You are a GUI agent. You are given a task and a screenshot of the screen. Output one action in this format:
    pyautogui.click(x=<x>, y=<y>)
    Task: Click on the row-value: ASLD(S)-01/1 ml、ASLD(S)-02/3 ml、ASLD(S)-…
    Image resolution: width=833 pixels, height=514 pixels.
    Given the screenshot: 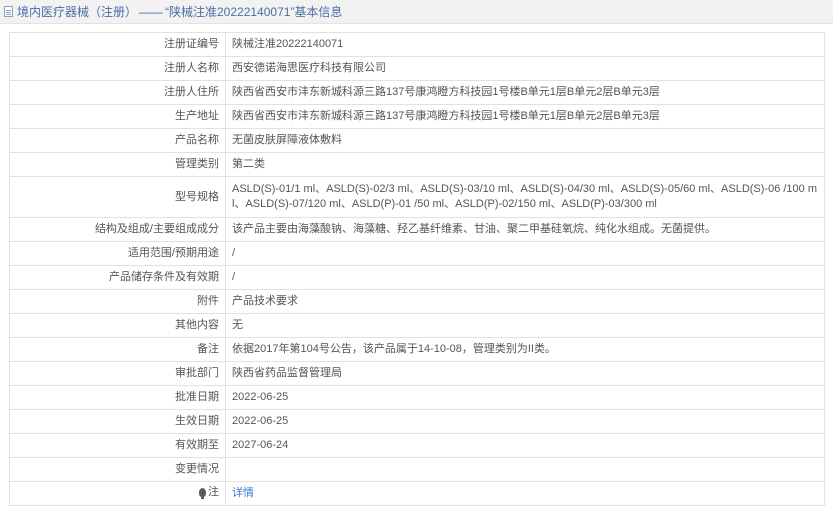 What is the action you would take?
    pyautogui.click(x=525, y=197)
    